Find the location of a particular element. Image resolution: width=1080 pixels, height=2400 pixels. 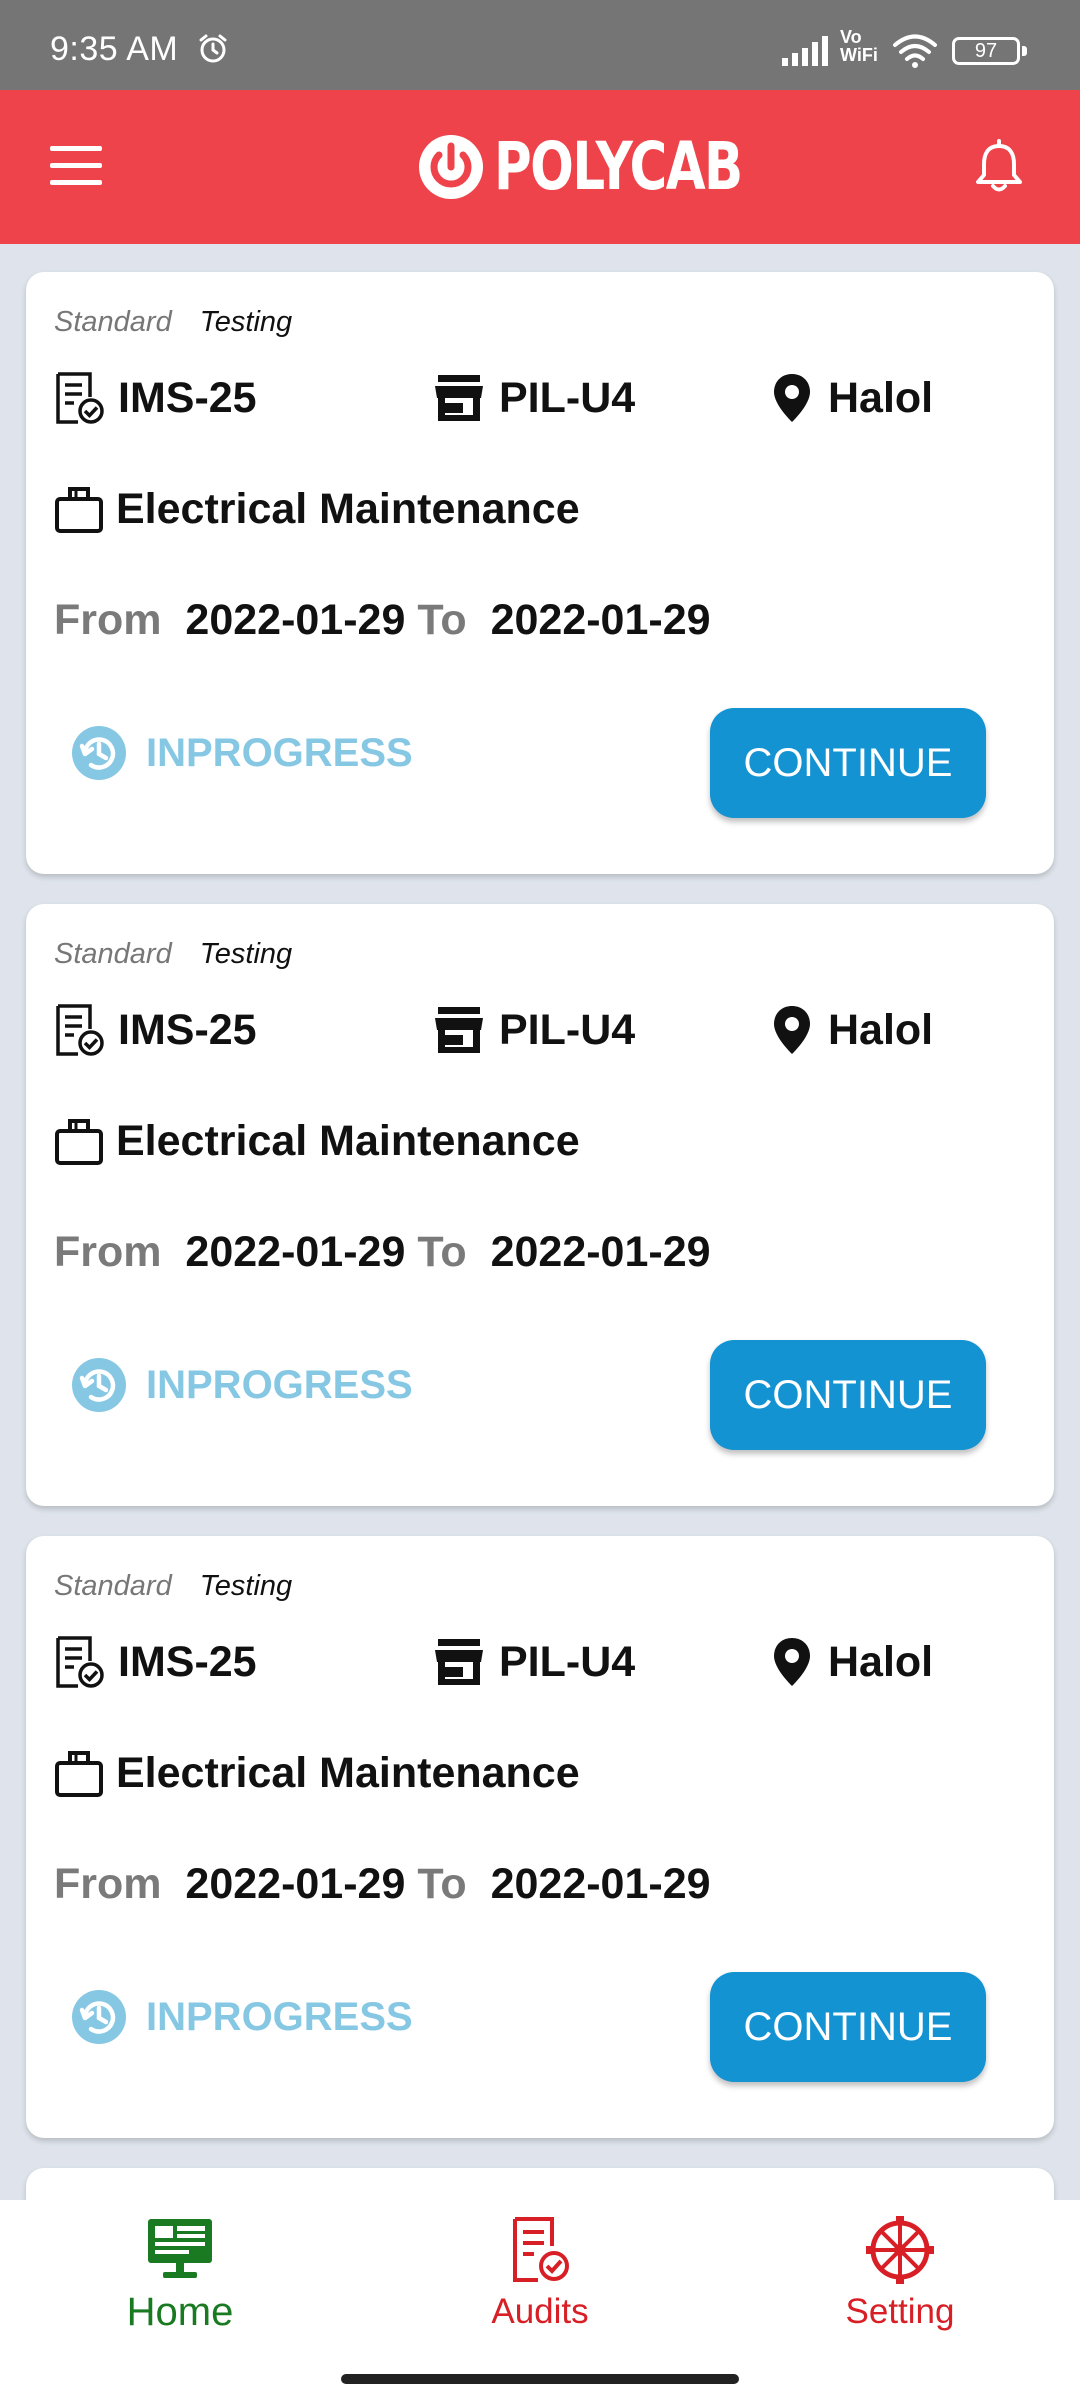

nav-audits: Audits is located at coordinates (540, 2274).